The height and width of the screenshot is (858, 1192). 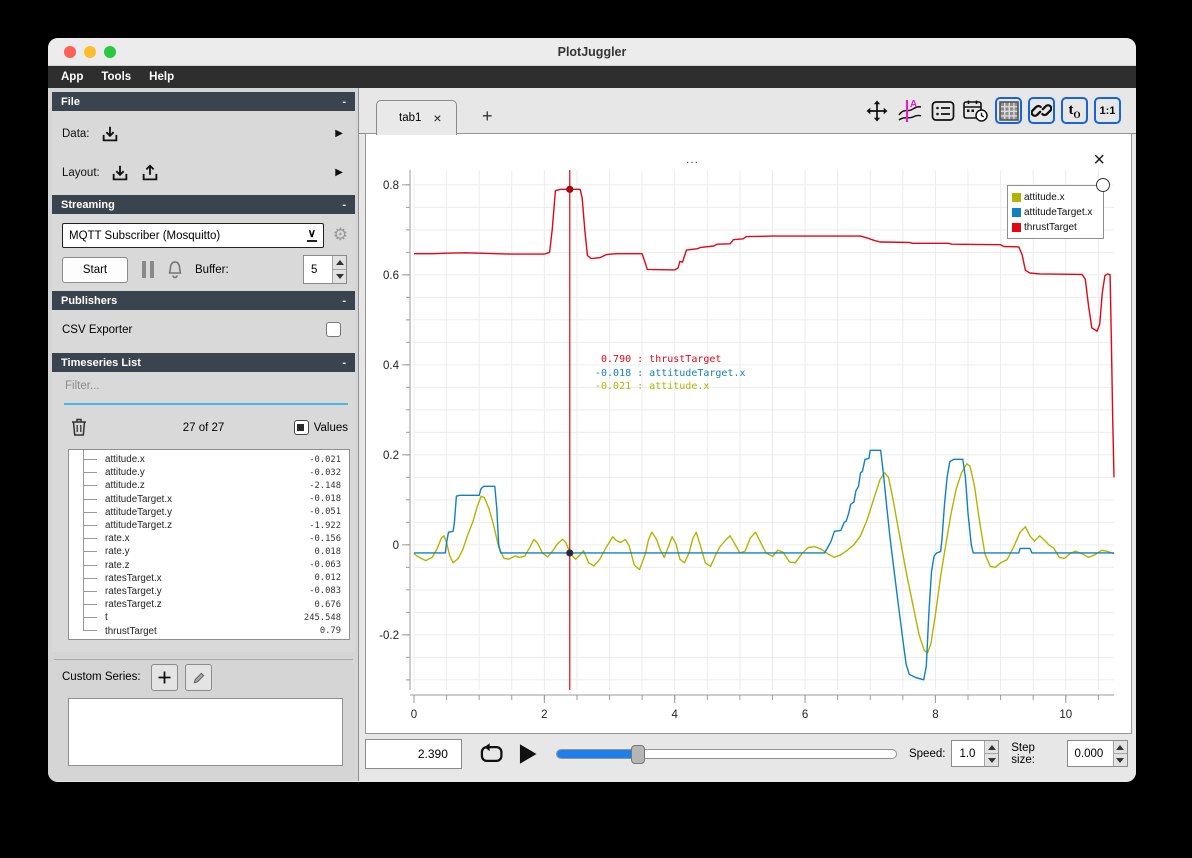 What do you see at coordinates (330, 427) in the screenshot?
I see `values-label: Values` at bounding box center [330, 427].